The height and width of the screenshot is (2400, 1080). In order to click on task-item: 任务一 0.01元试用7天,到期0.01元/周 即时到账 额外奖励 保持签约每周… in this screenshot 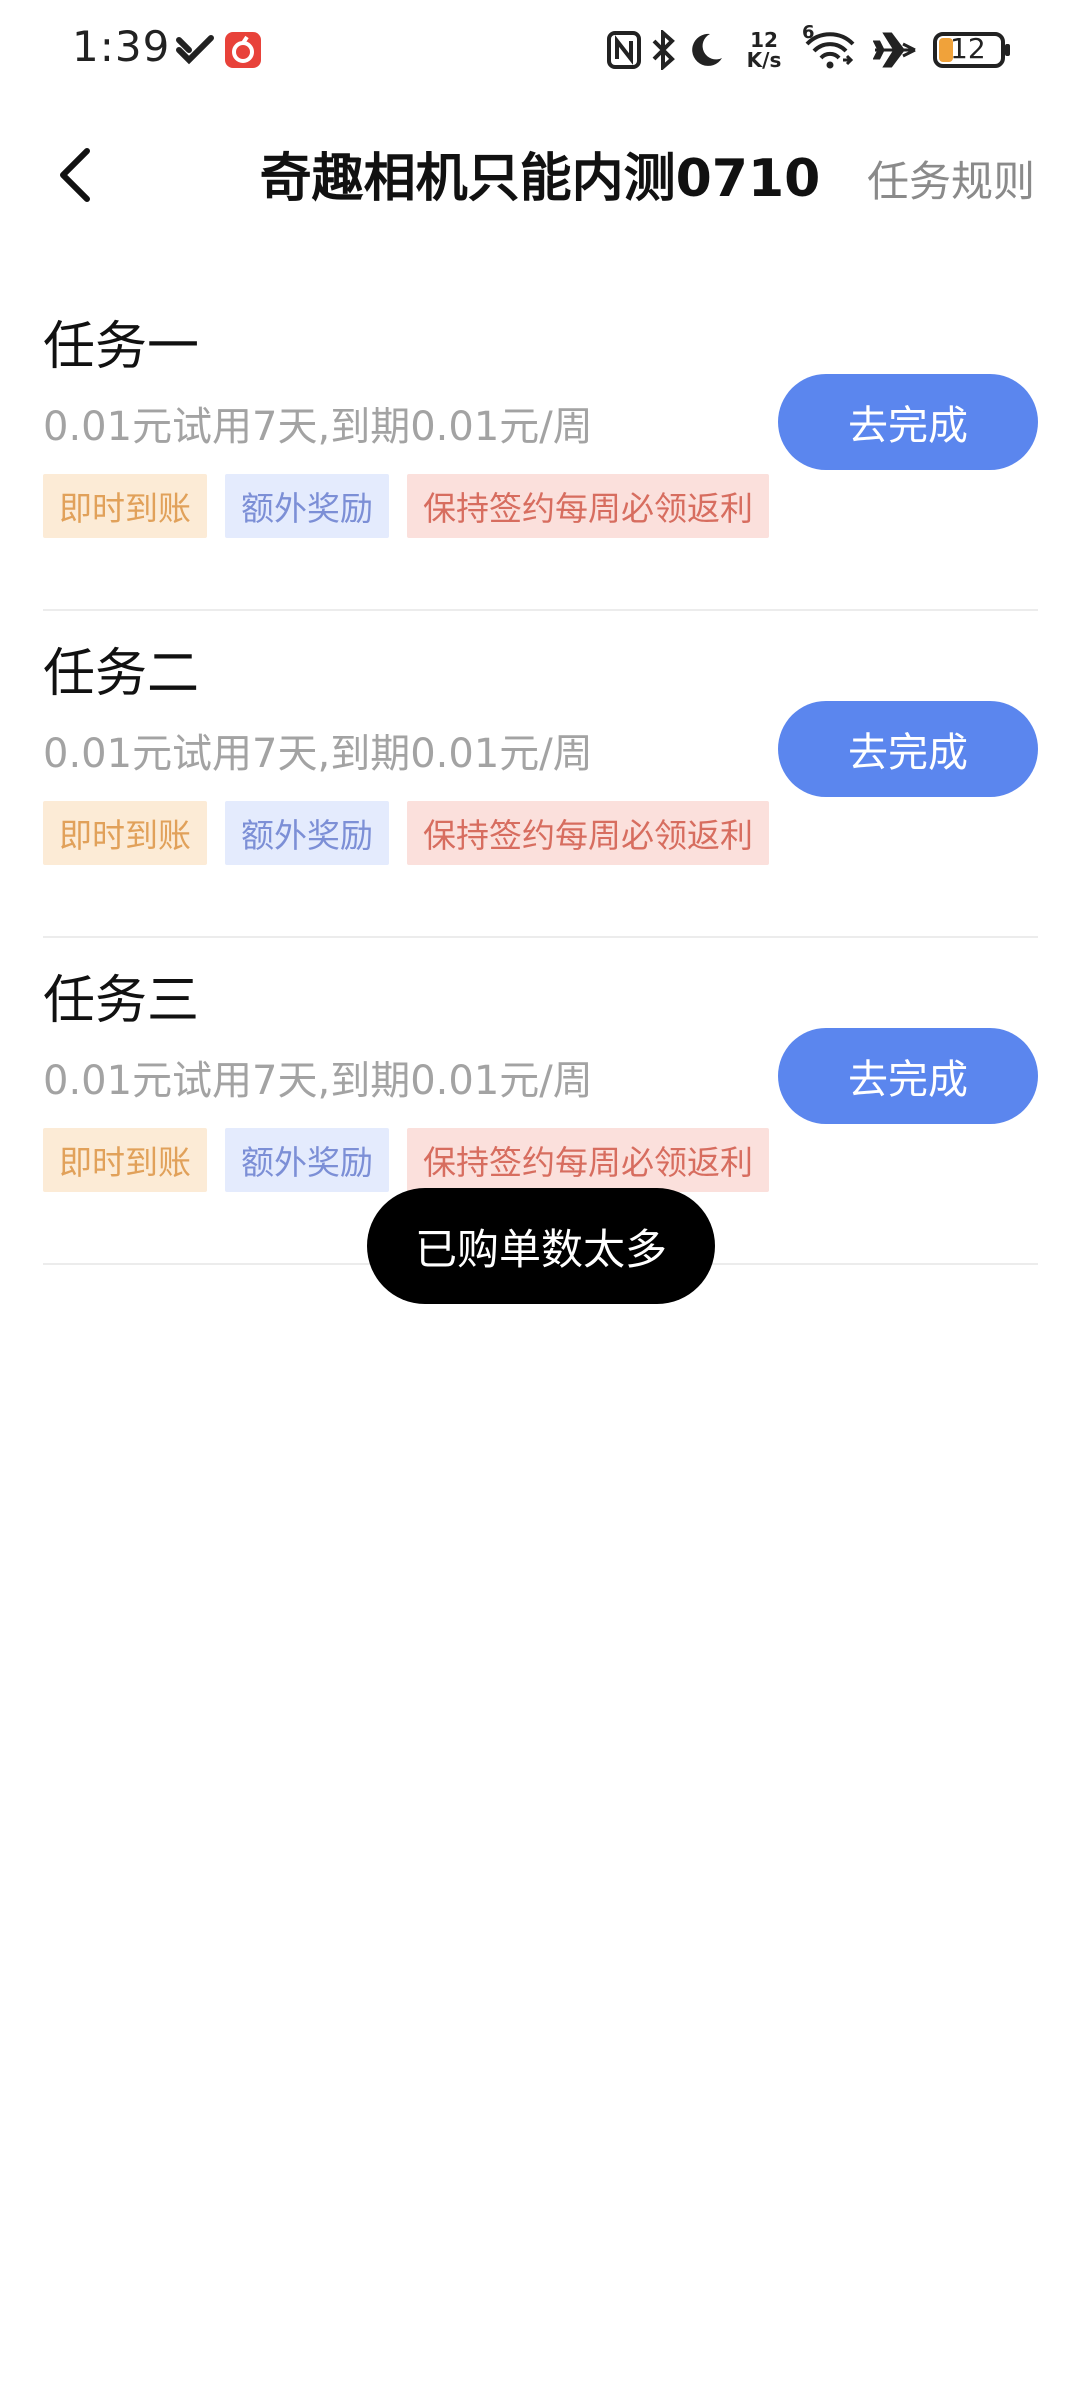, I will do `click(540, 447)`.